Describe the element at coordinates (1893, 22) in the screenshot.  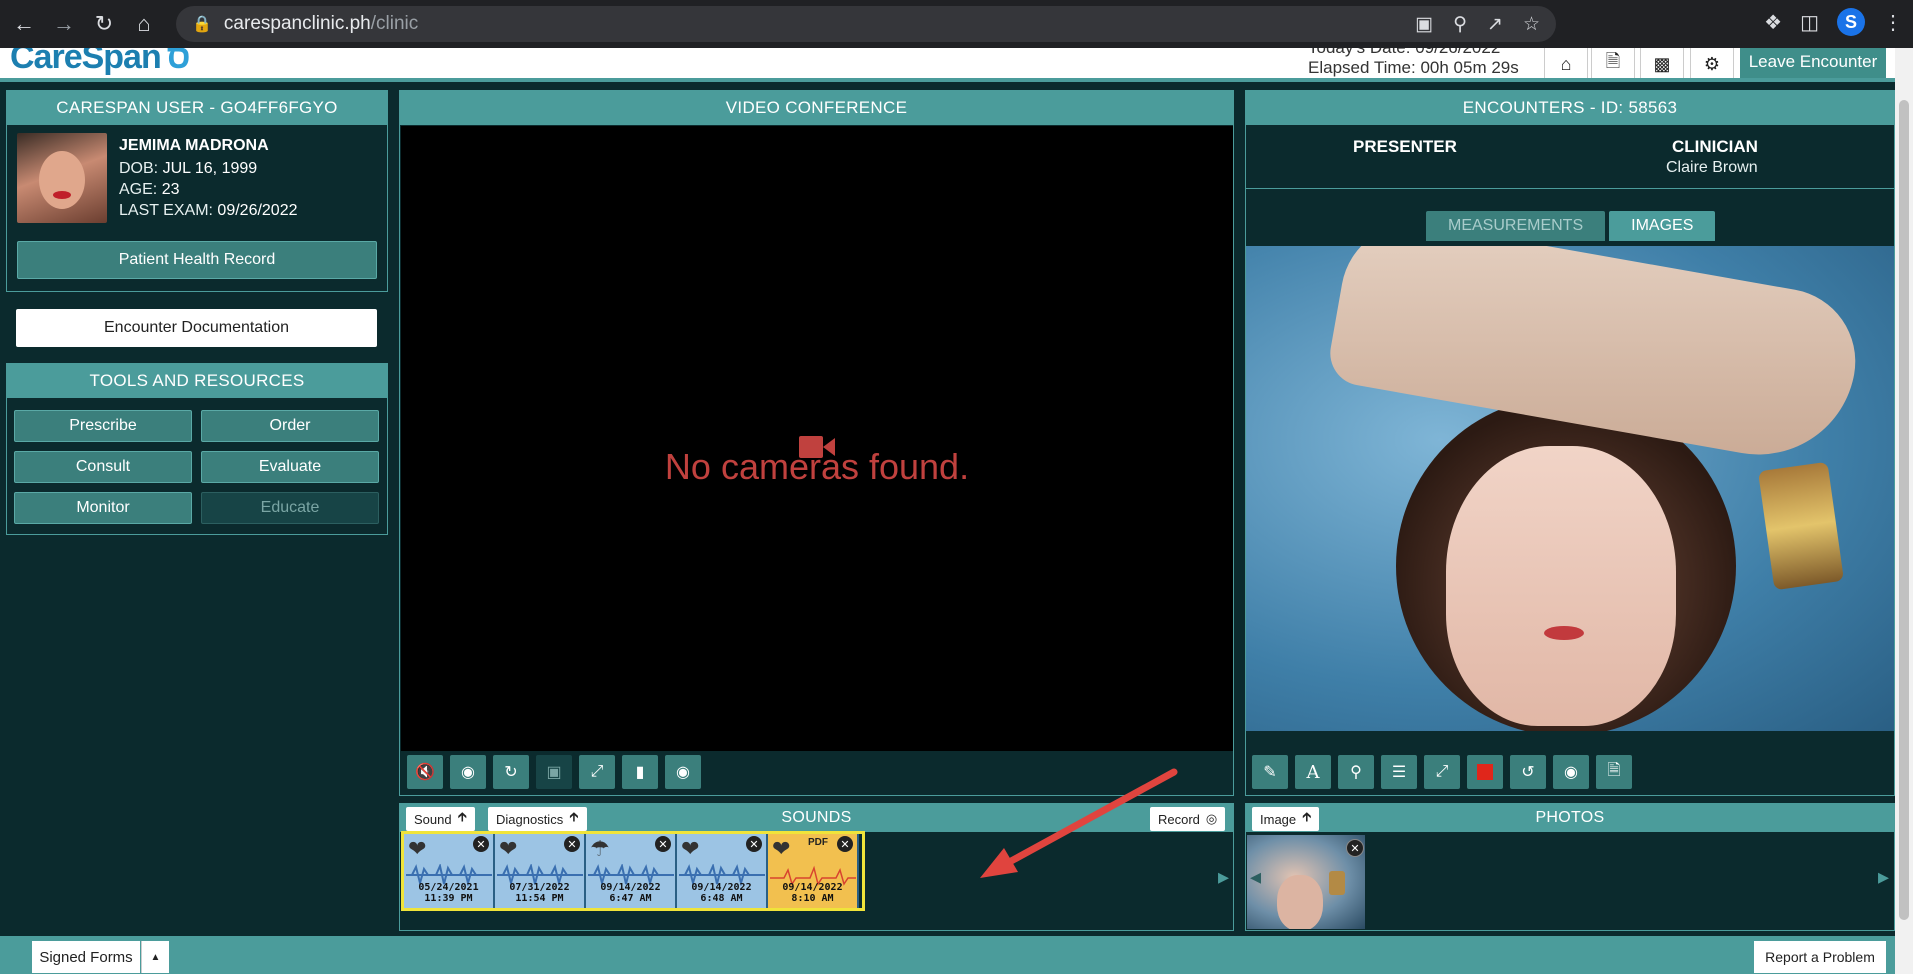
I see `menu-kebab-icon: ⋮` at that location.